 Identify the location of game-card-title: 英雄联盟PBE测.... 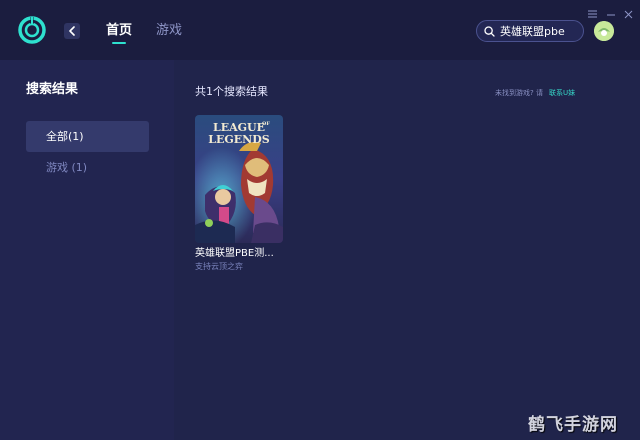
(234, 254).